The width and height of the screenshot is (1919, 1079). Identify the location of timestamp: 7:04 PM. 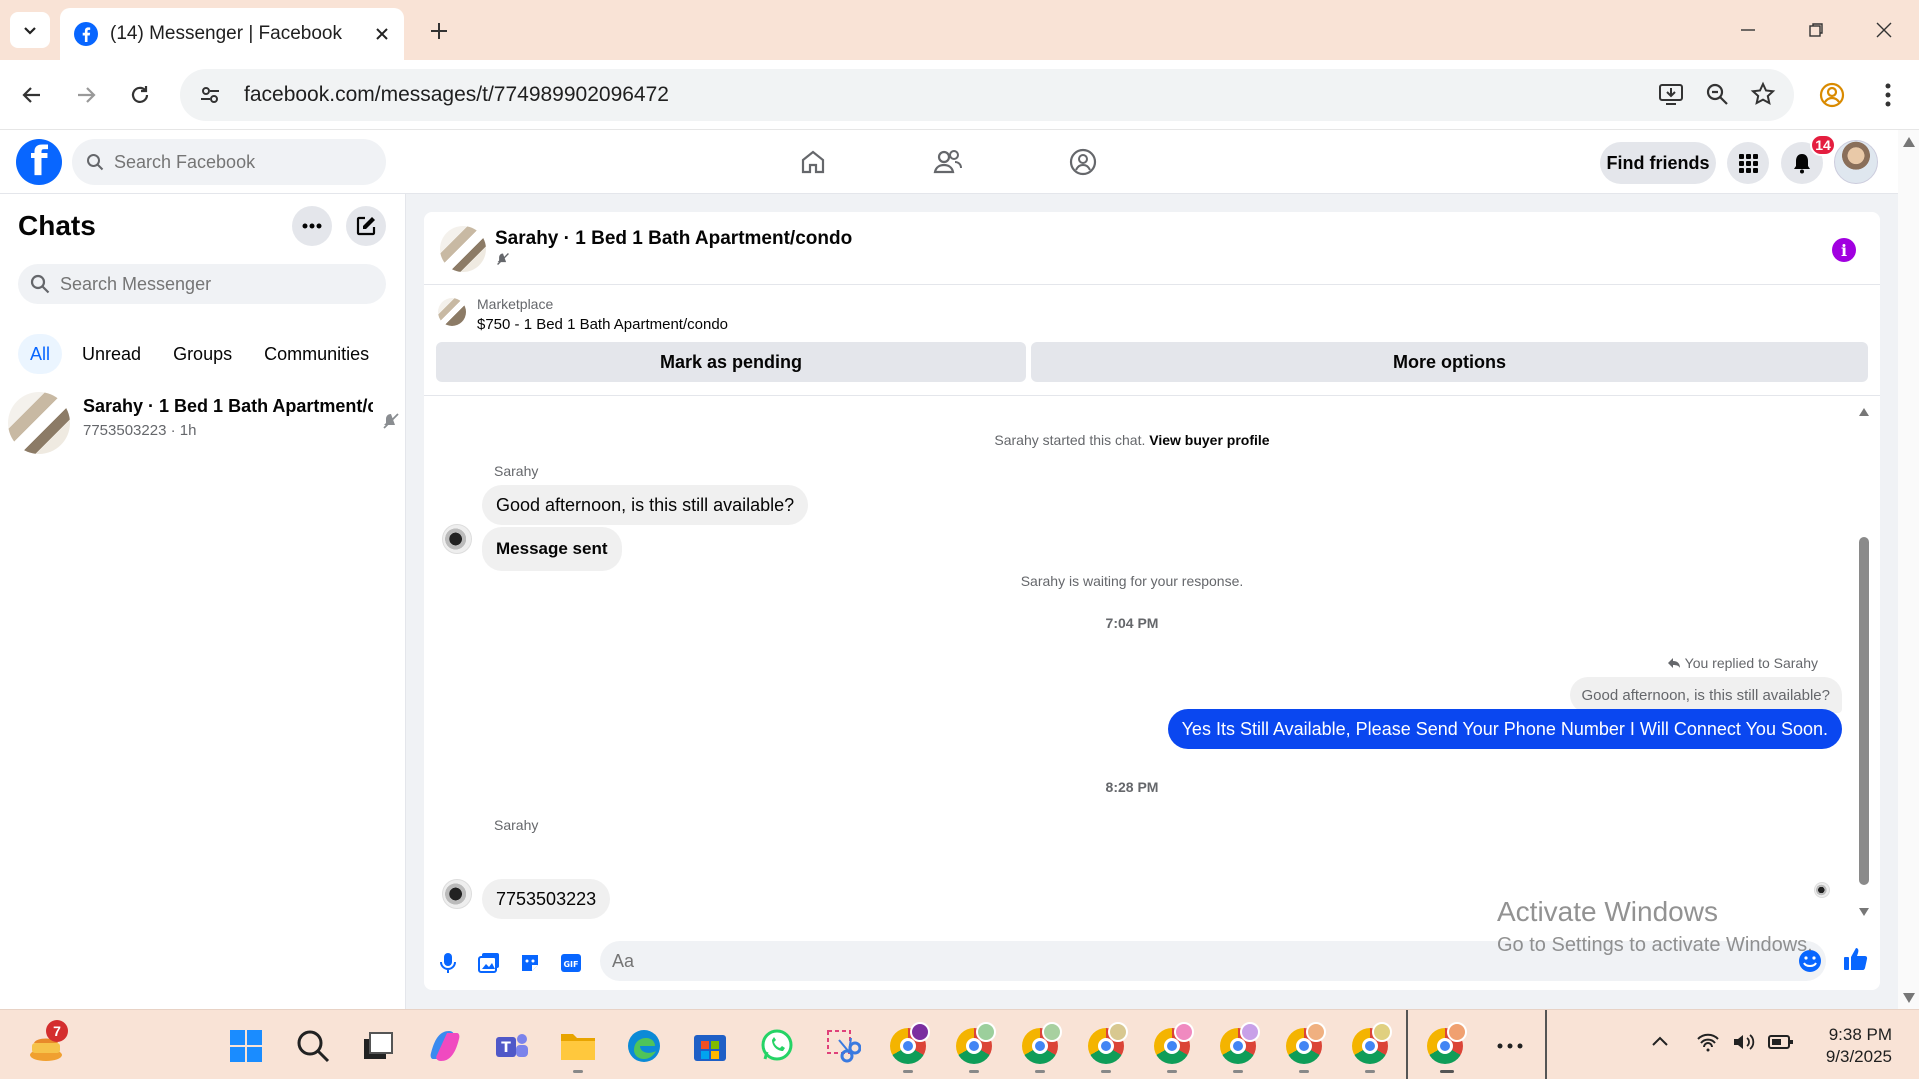
(1132, 623).